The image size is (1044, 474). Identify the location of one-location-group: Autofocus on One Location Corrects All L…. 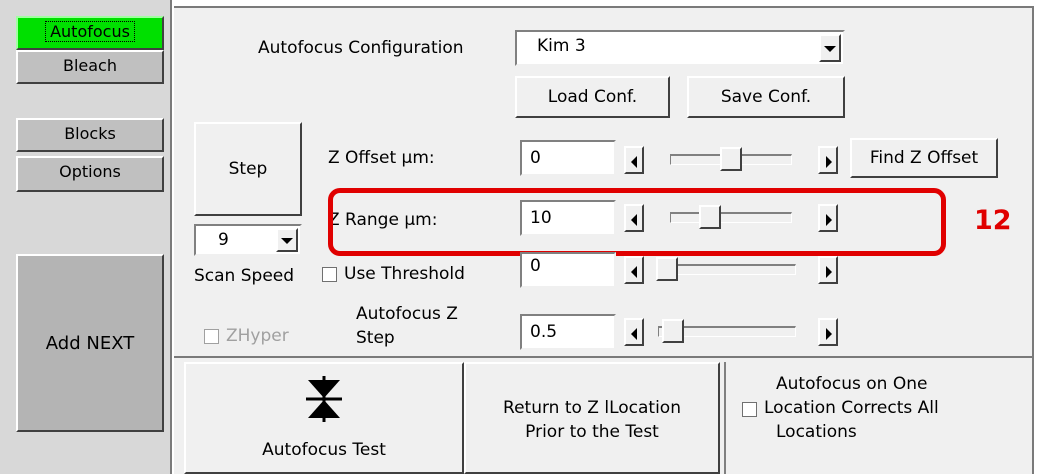
(874, 418).